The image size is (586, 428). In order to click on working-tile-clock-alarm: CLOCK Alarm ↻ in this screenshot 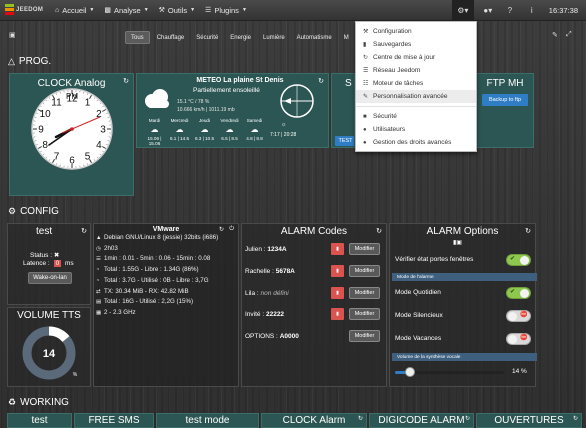, I will do `click(314, 420)`.